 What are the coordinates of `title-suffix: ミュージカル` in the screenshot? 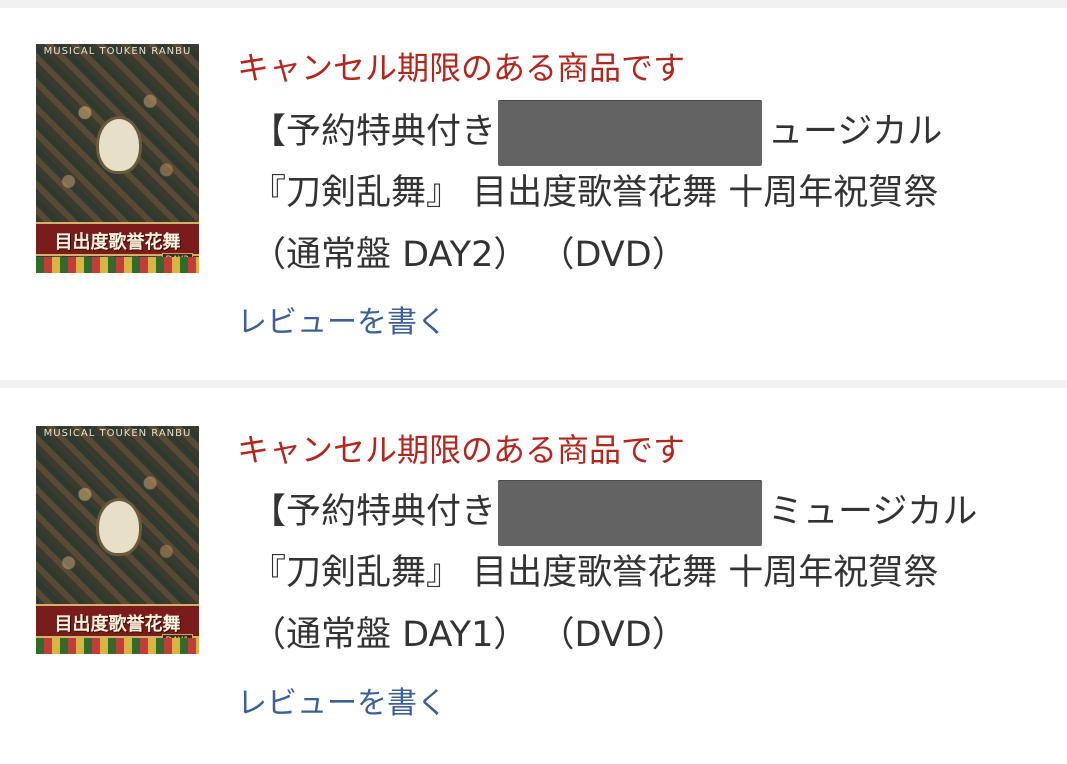 It's located at (873, 512).